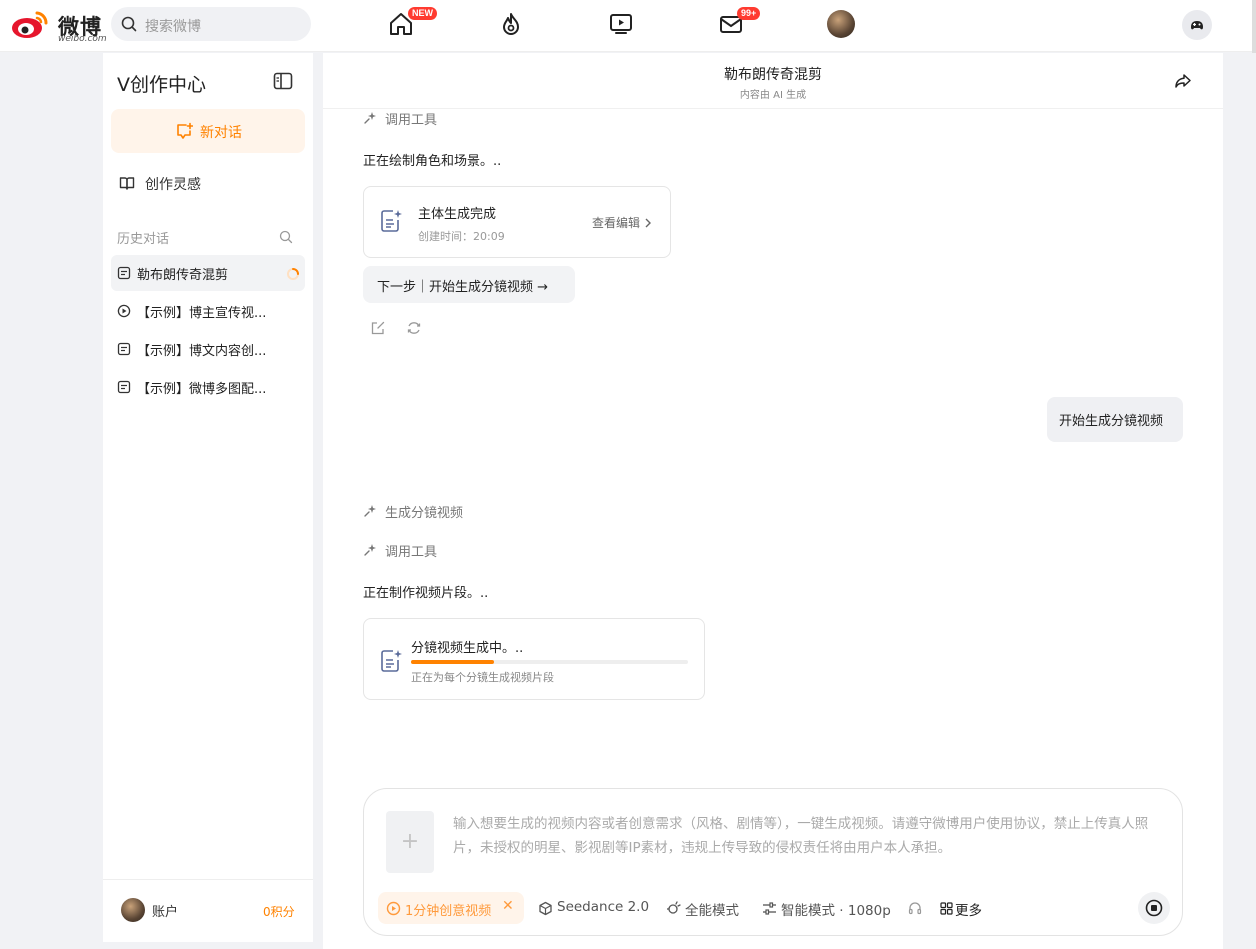 The width and height of the screenshot is (1256, 949). I want to click on video-icon, so click(621, 24).